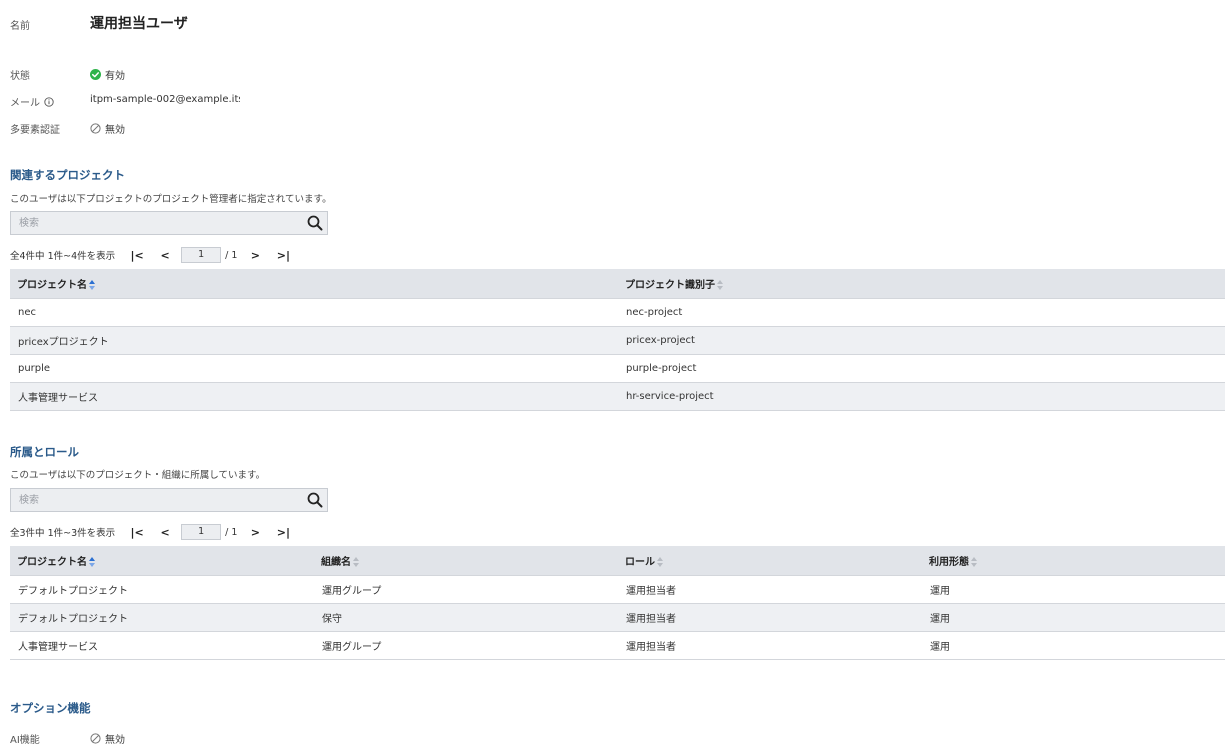 Image resolution: width=1226 pixels, height=752 pixels. I want to click on ai-value: 無効, so click(107, 738).